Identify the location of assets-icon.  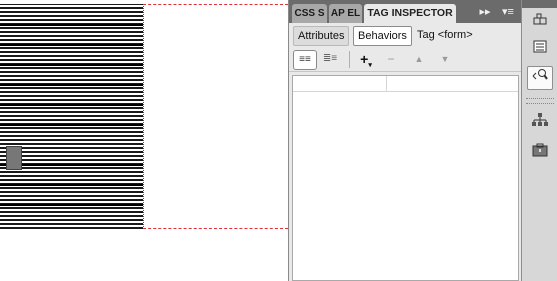
(540, 153).